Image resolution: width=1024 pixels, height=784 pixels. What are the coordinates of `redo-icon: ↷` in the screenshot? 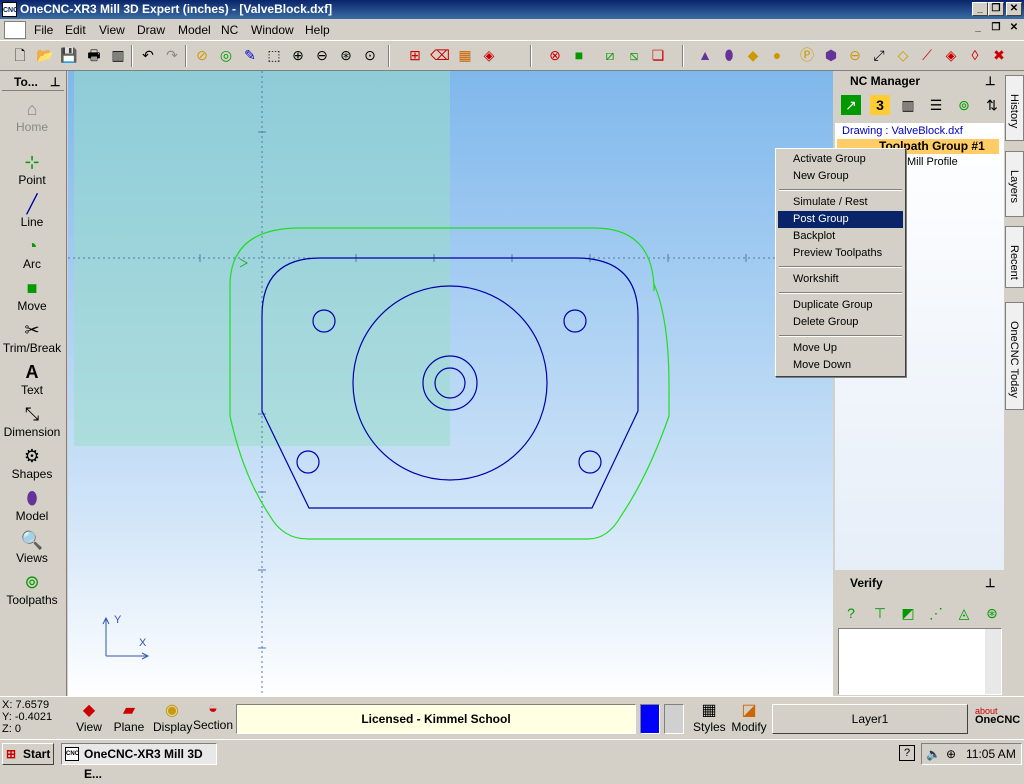 It's located at (172, 55).